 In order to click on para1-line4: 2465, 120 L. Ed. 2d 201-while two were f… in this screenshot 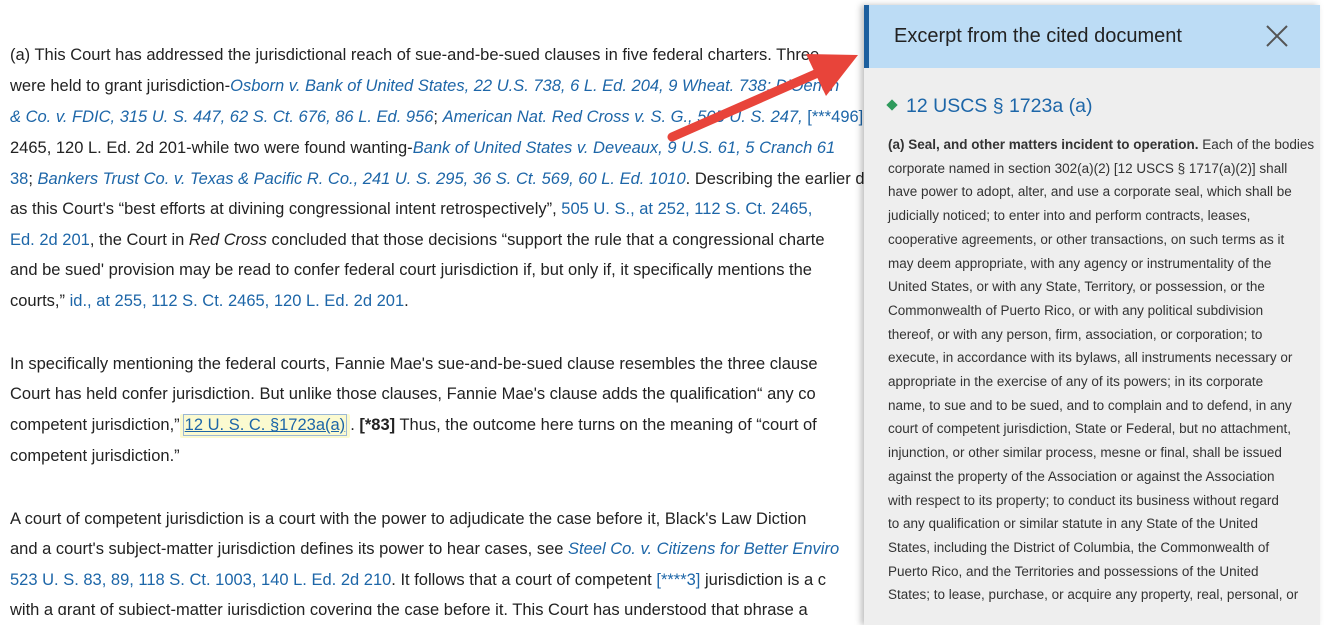, I will do `click(423, 148)`.